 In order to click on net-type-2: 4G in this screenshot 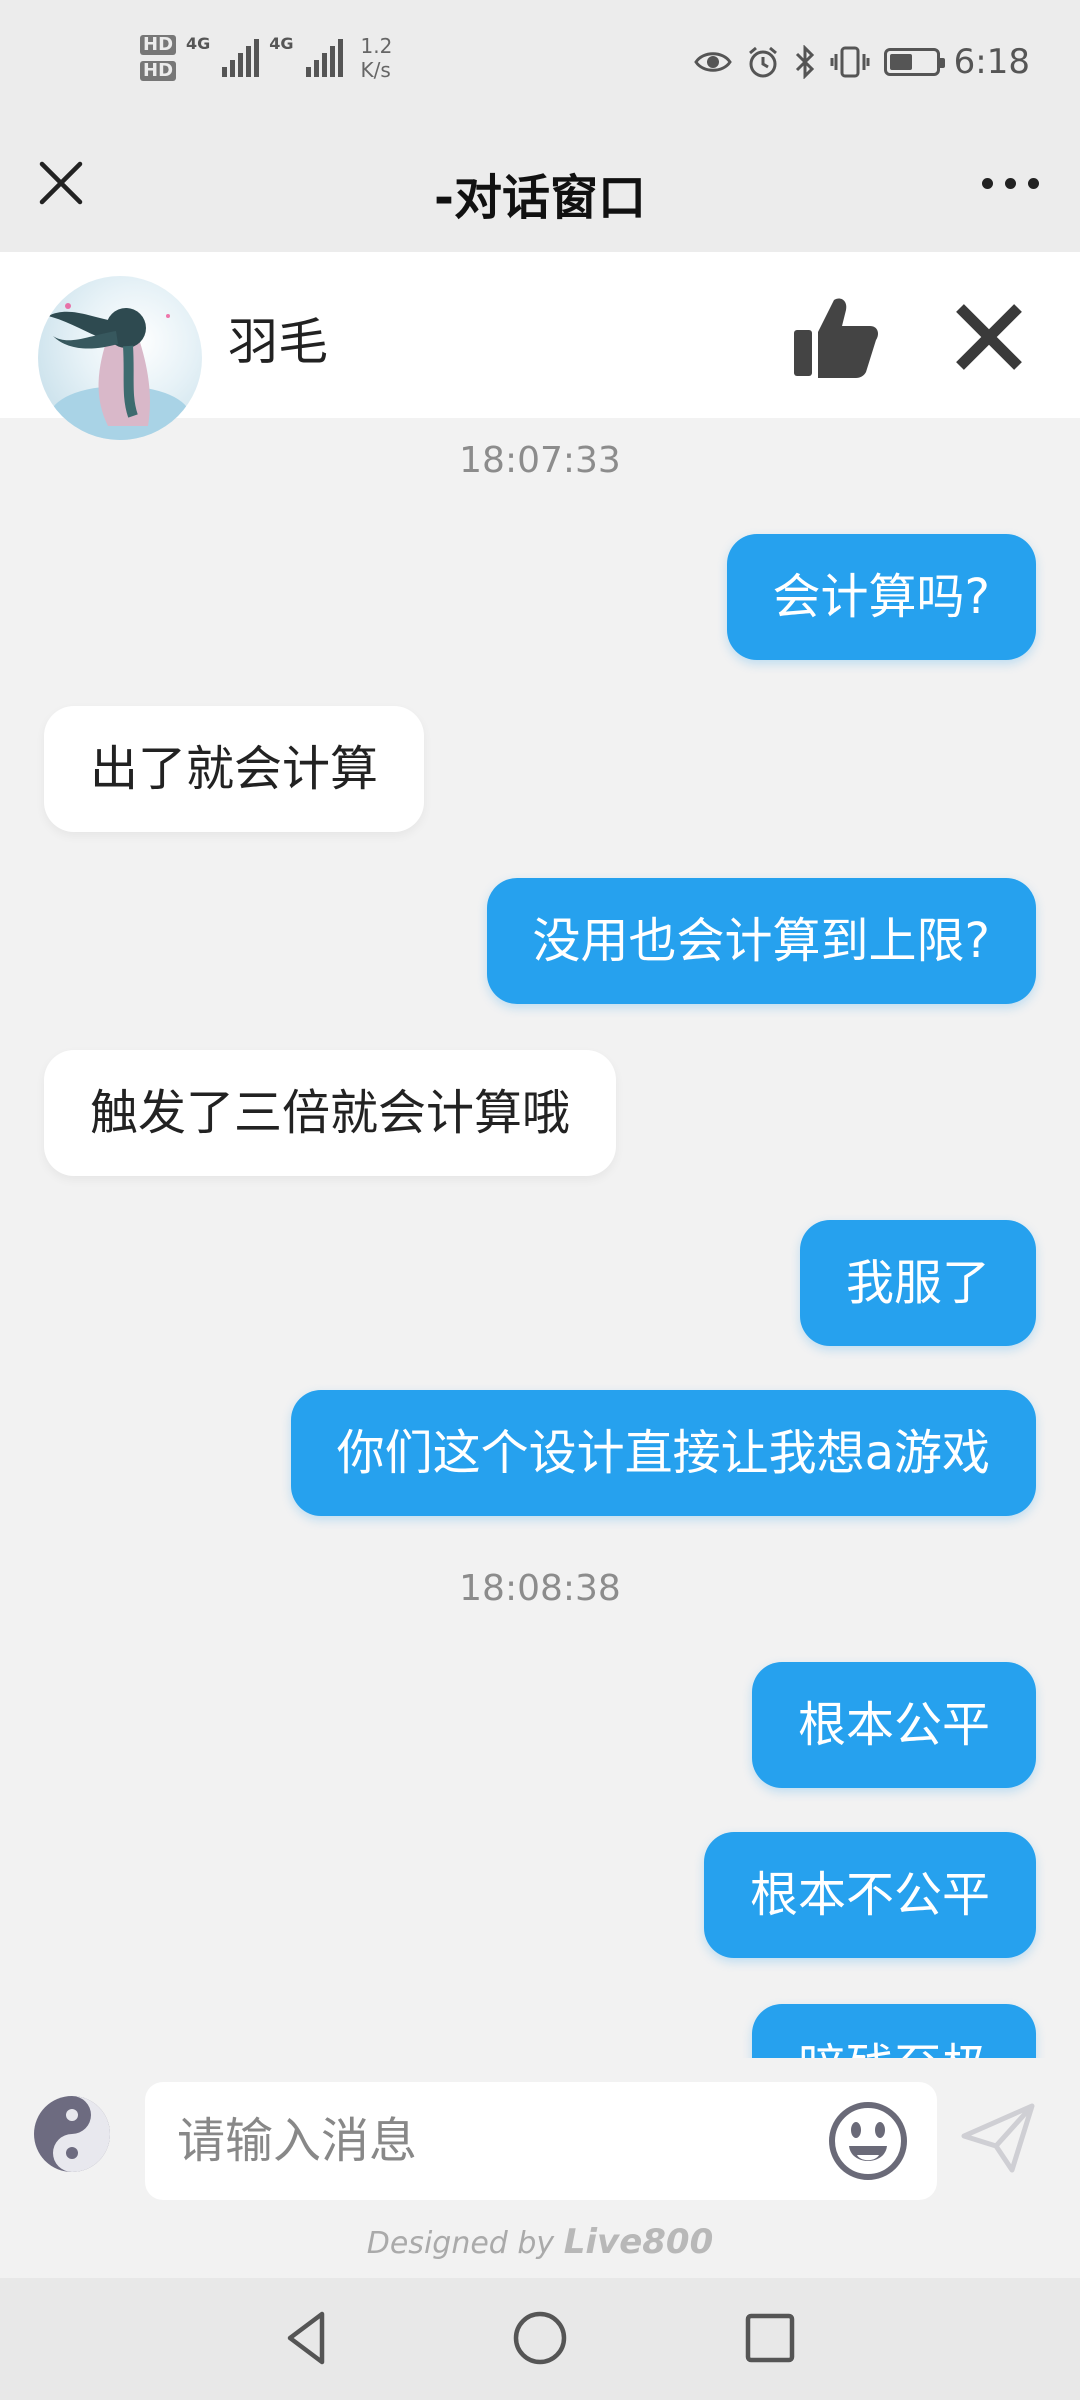, I will do `click(281, 43)`.